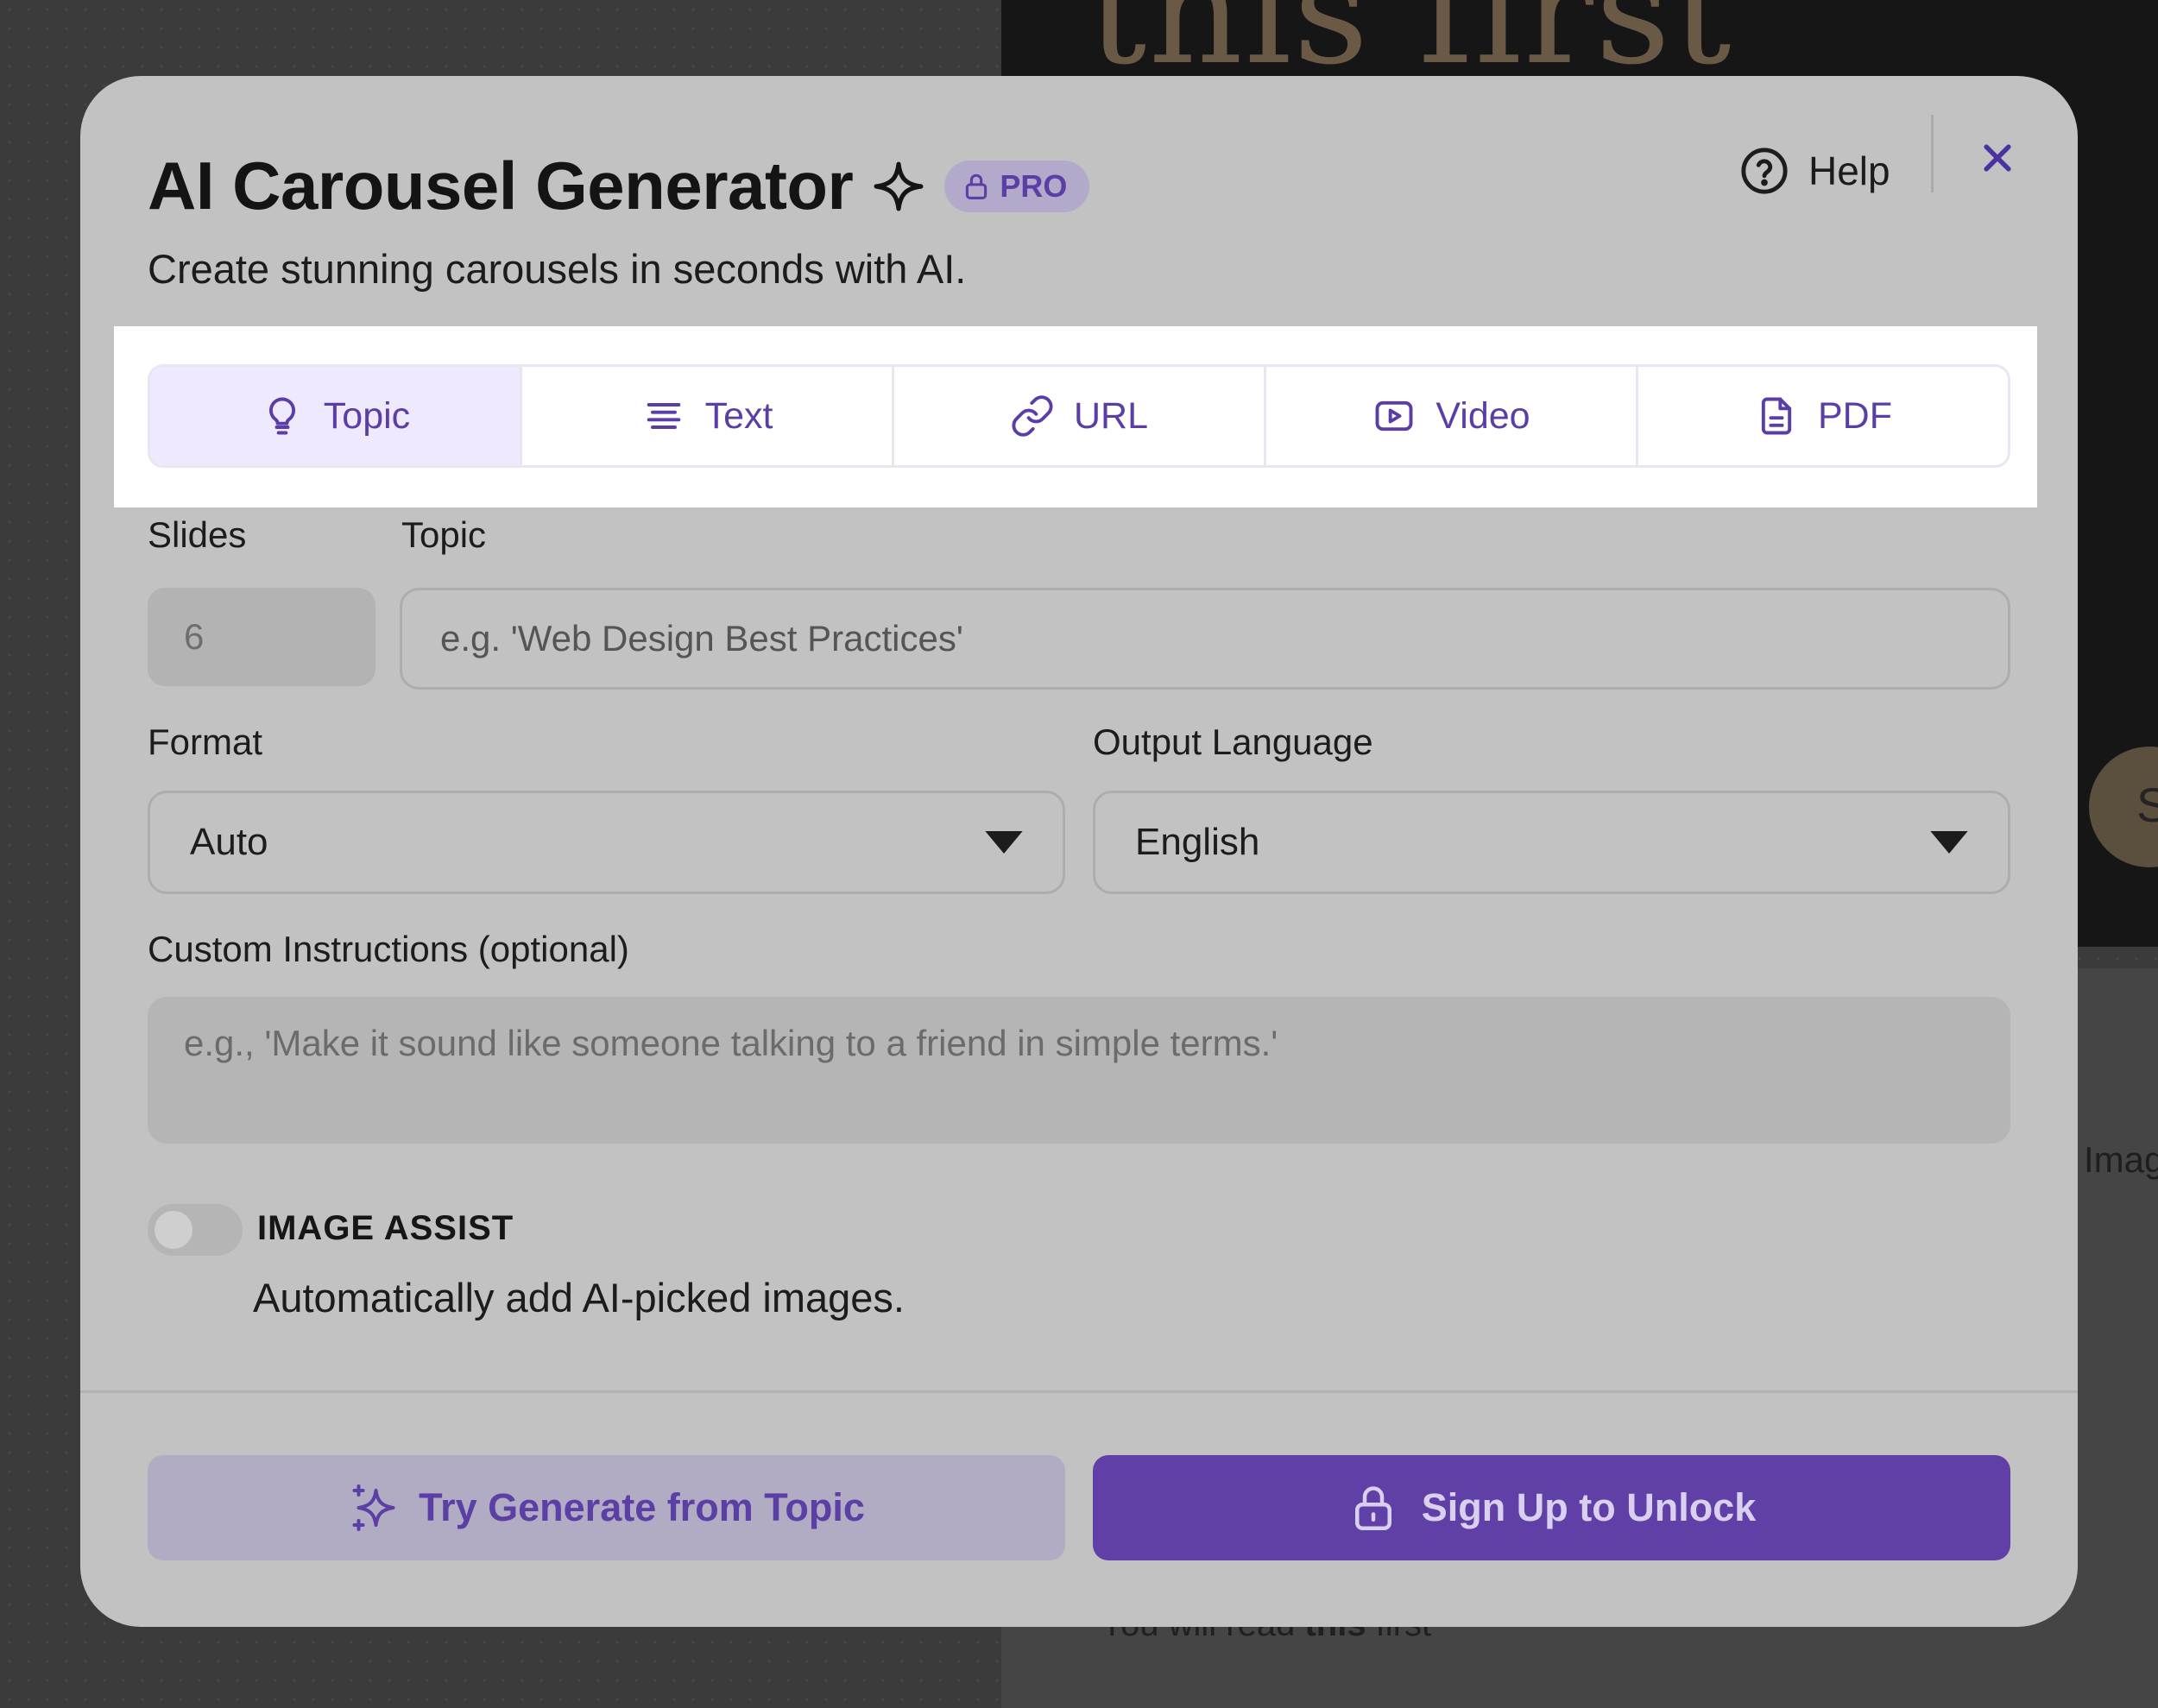  I want to click on tab-url: URL, so click(1080, 416).